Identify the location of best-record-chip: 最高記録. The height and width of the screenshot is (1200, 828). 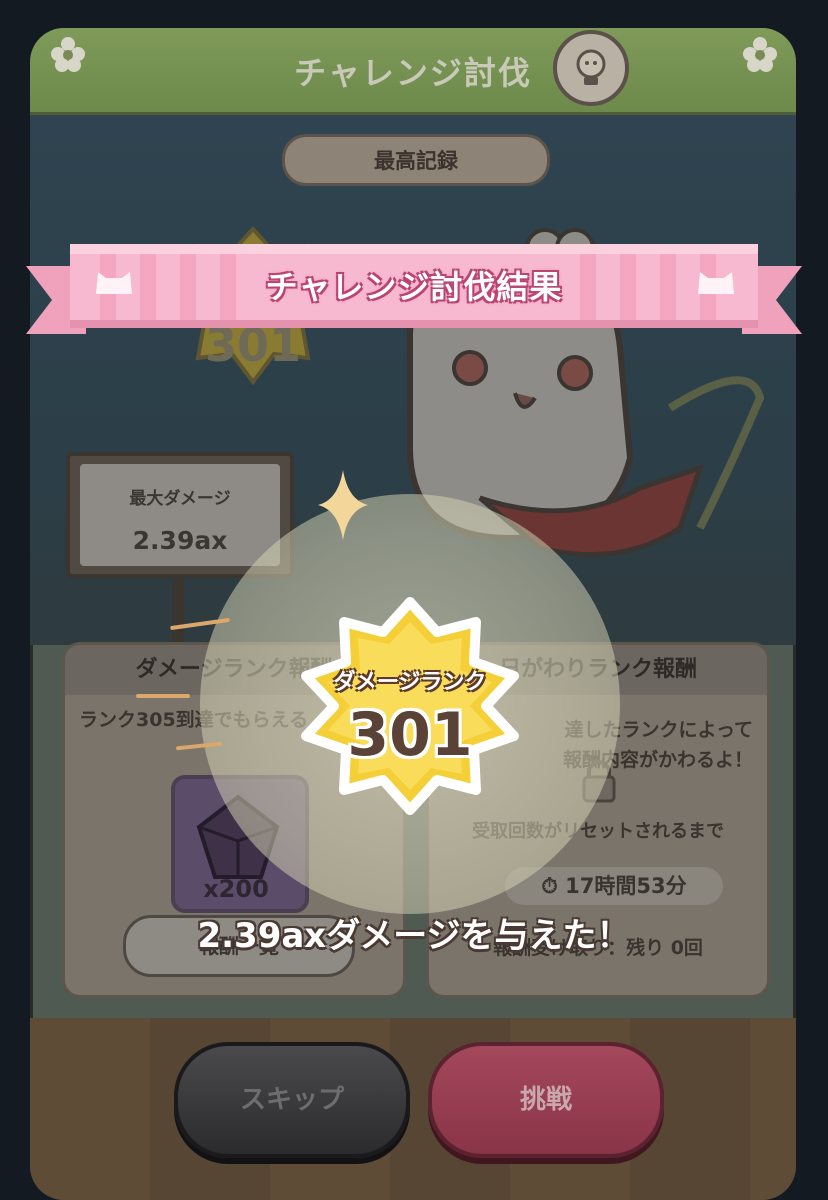
(416, 160).